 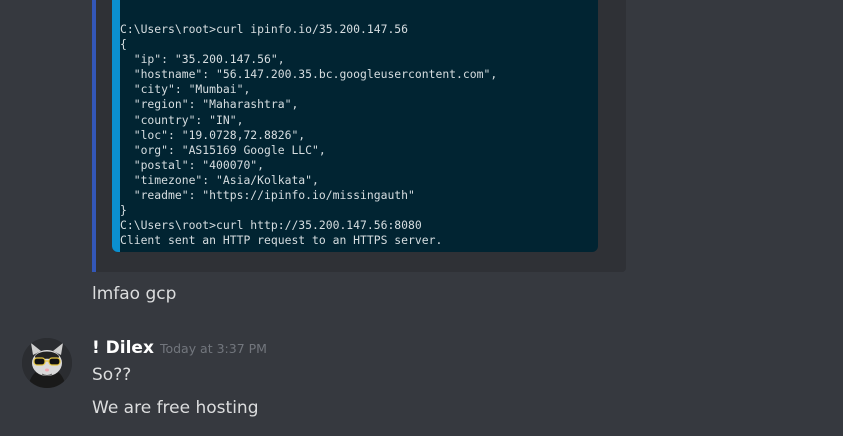 I want to click on username: ! Dilex, so click(x=123, y=348).